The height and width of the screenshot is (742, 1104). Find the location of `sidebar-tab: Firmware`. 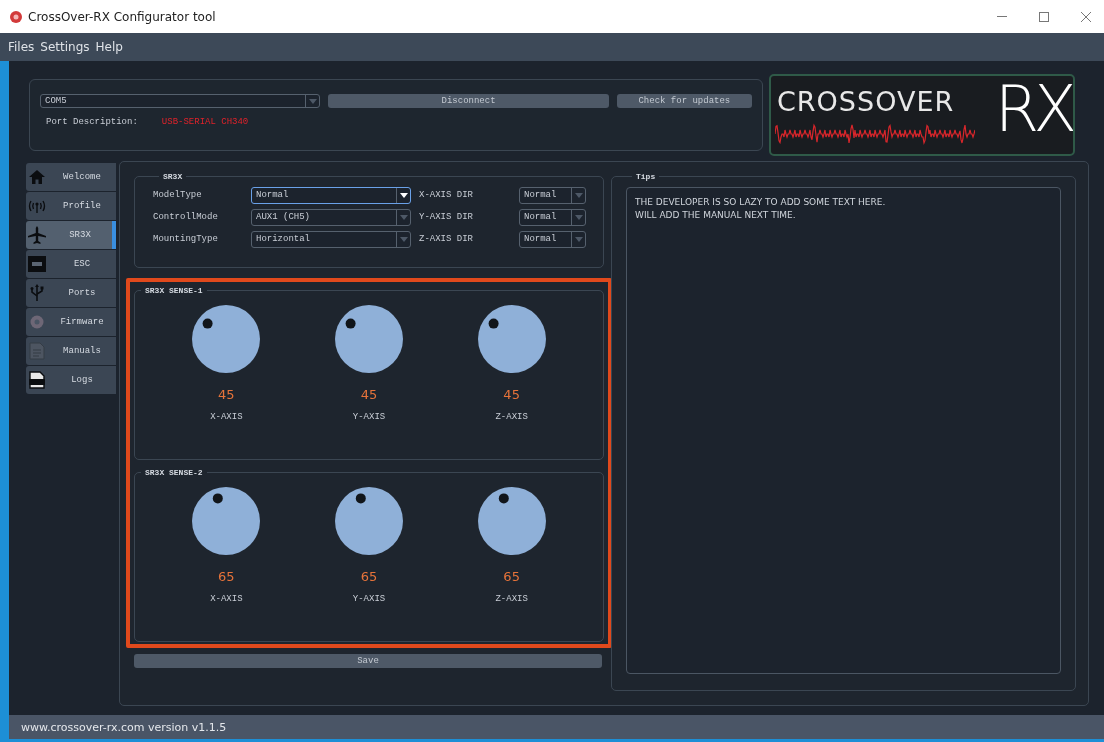

sidebar-tab: Firmware is located at coordinates (71, 322).